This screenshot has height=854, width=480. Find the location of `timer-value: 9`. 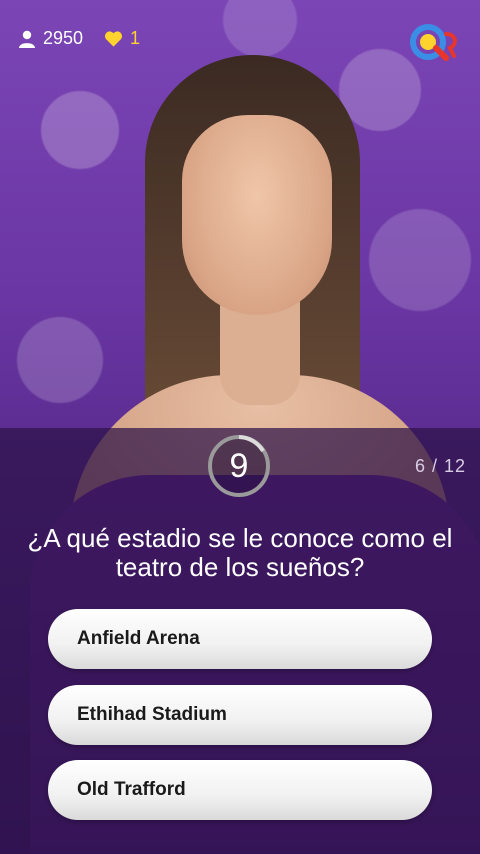

timer-value: 9 is located at coordinates (239, 466).